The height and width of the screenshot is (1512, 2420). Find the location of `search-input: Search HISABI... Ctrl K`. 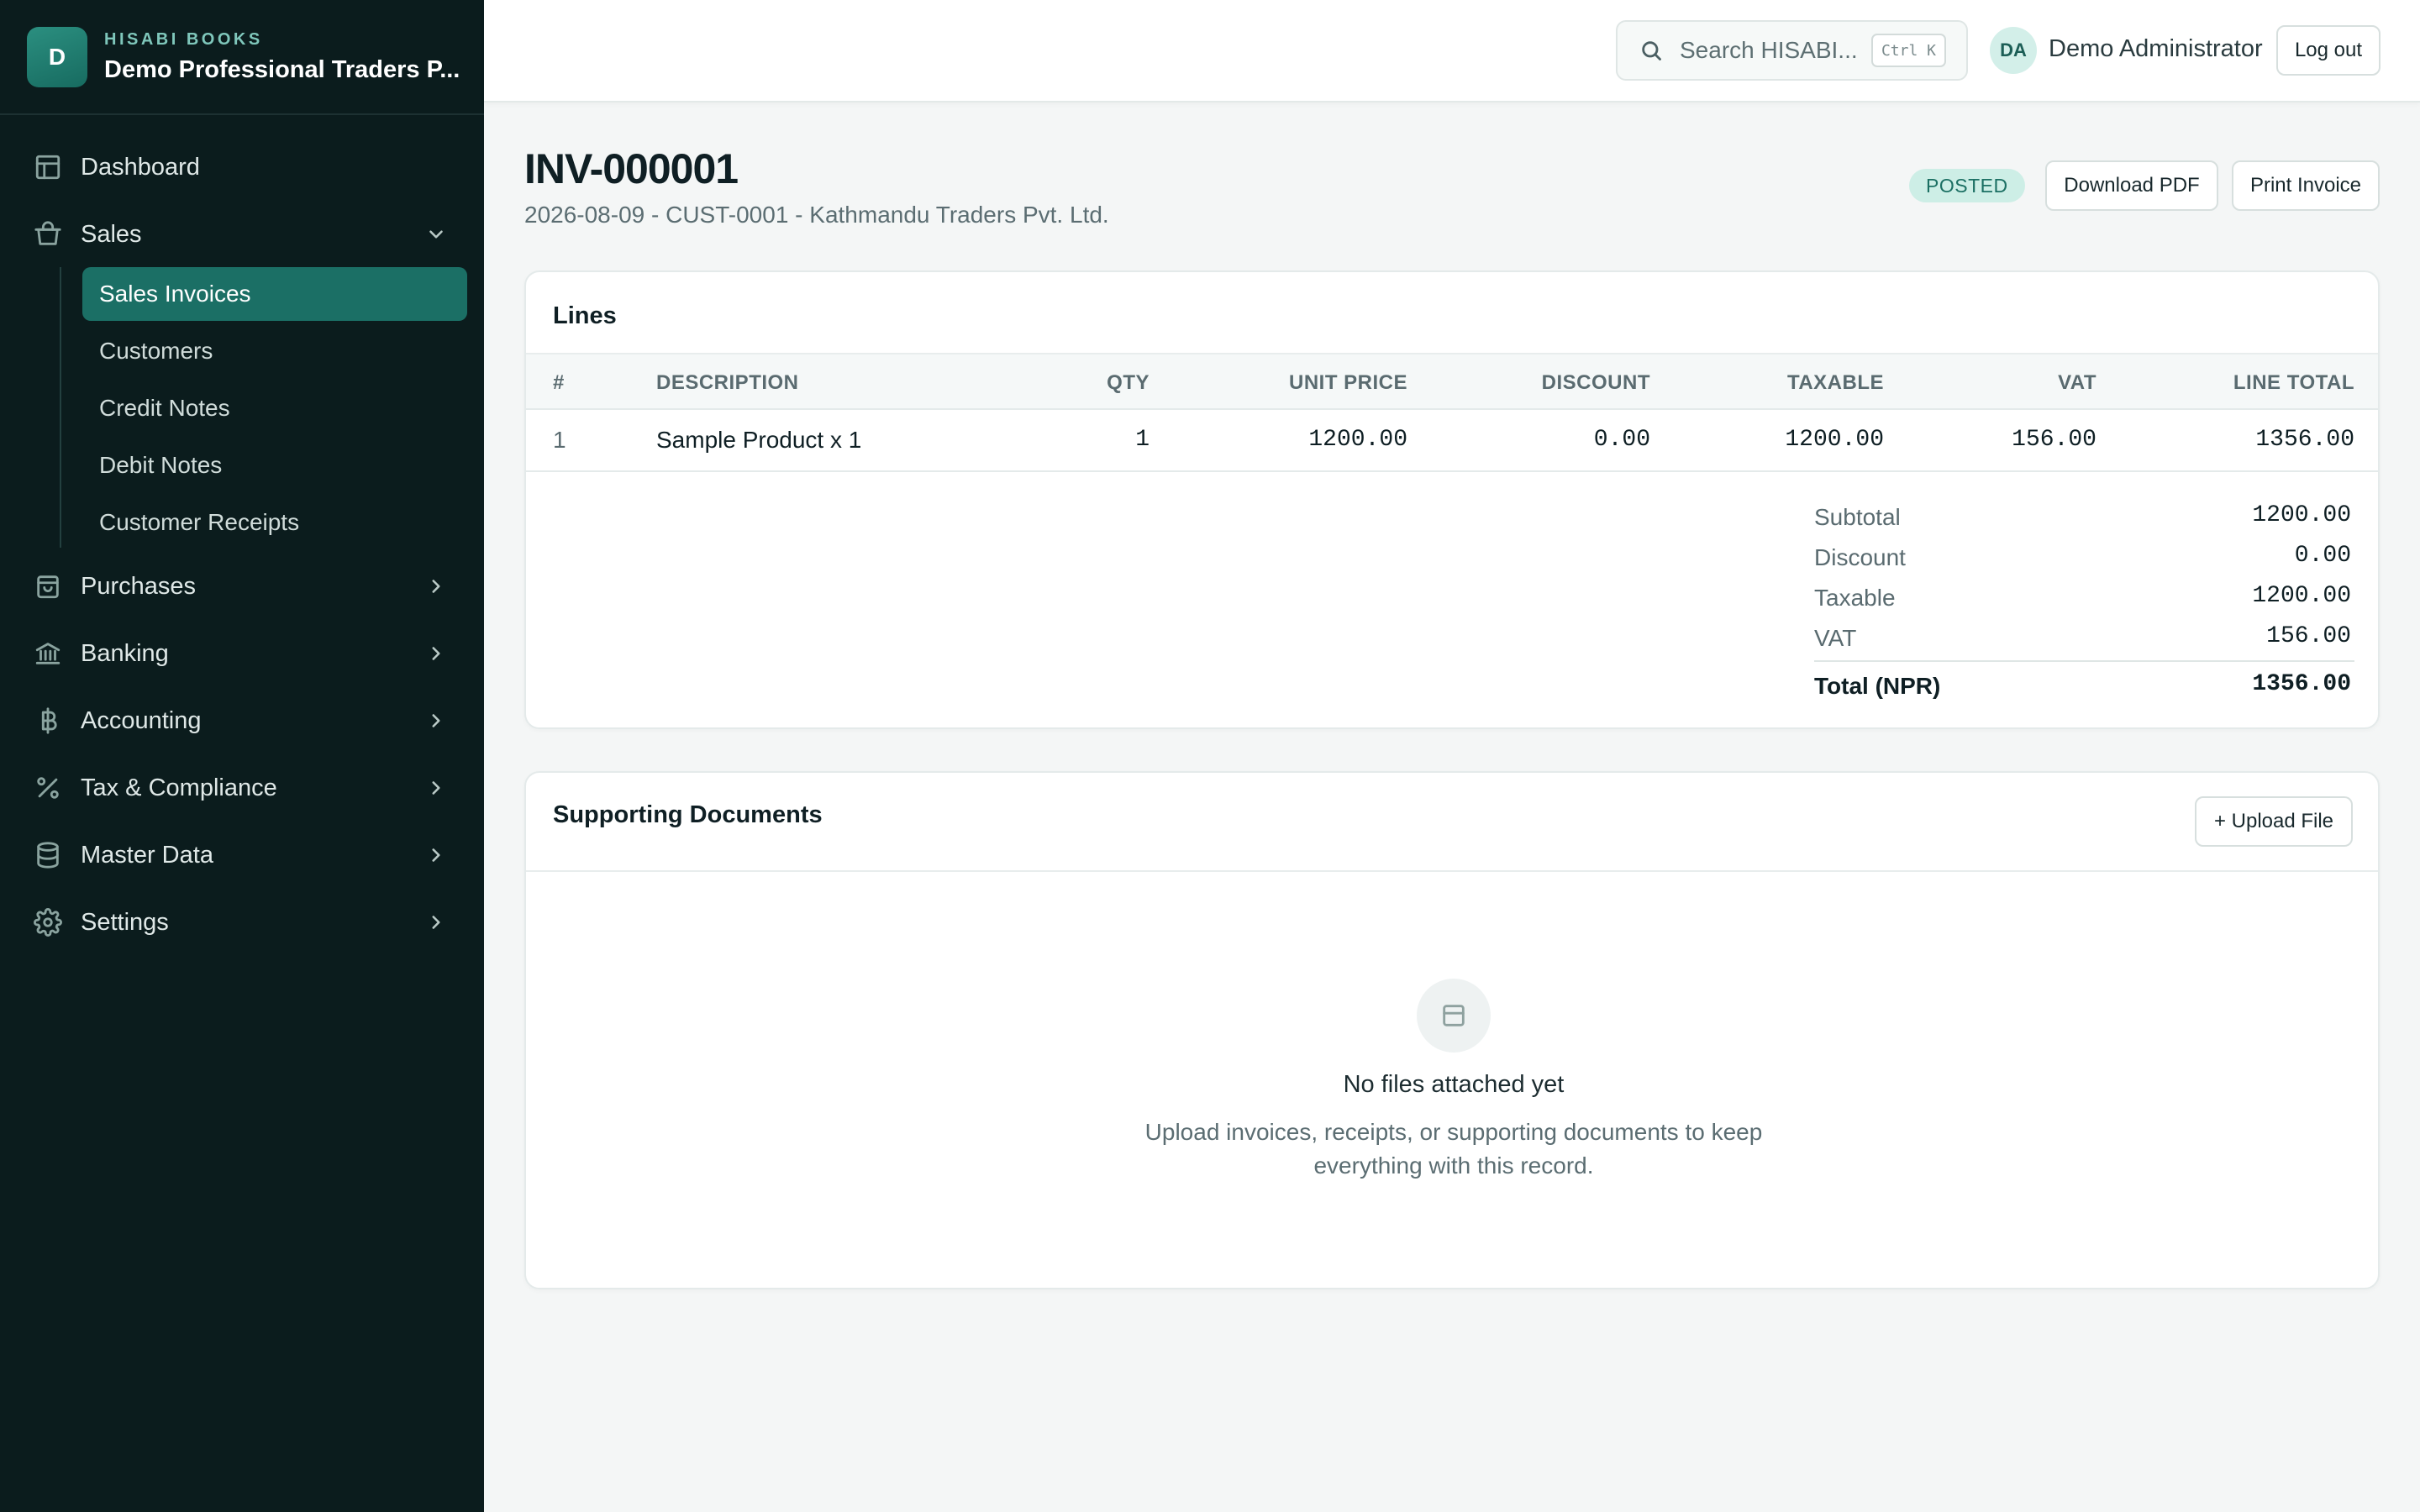

search-input: Search HISABI... Ctrl K is located at coordinates (1792, 50).